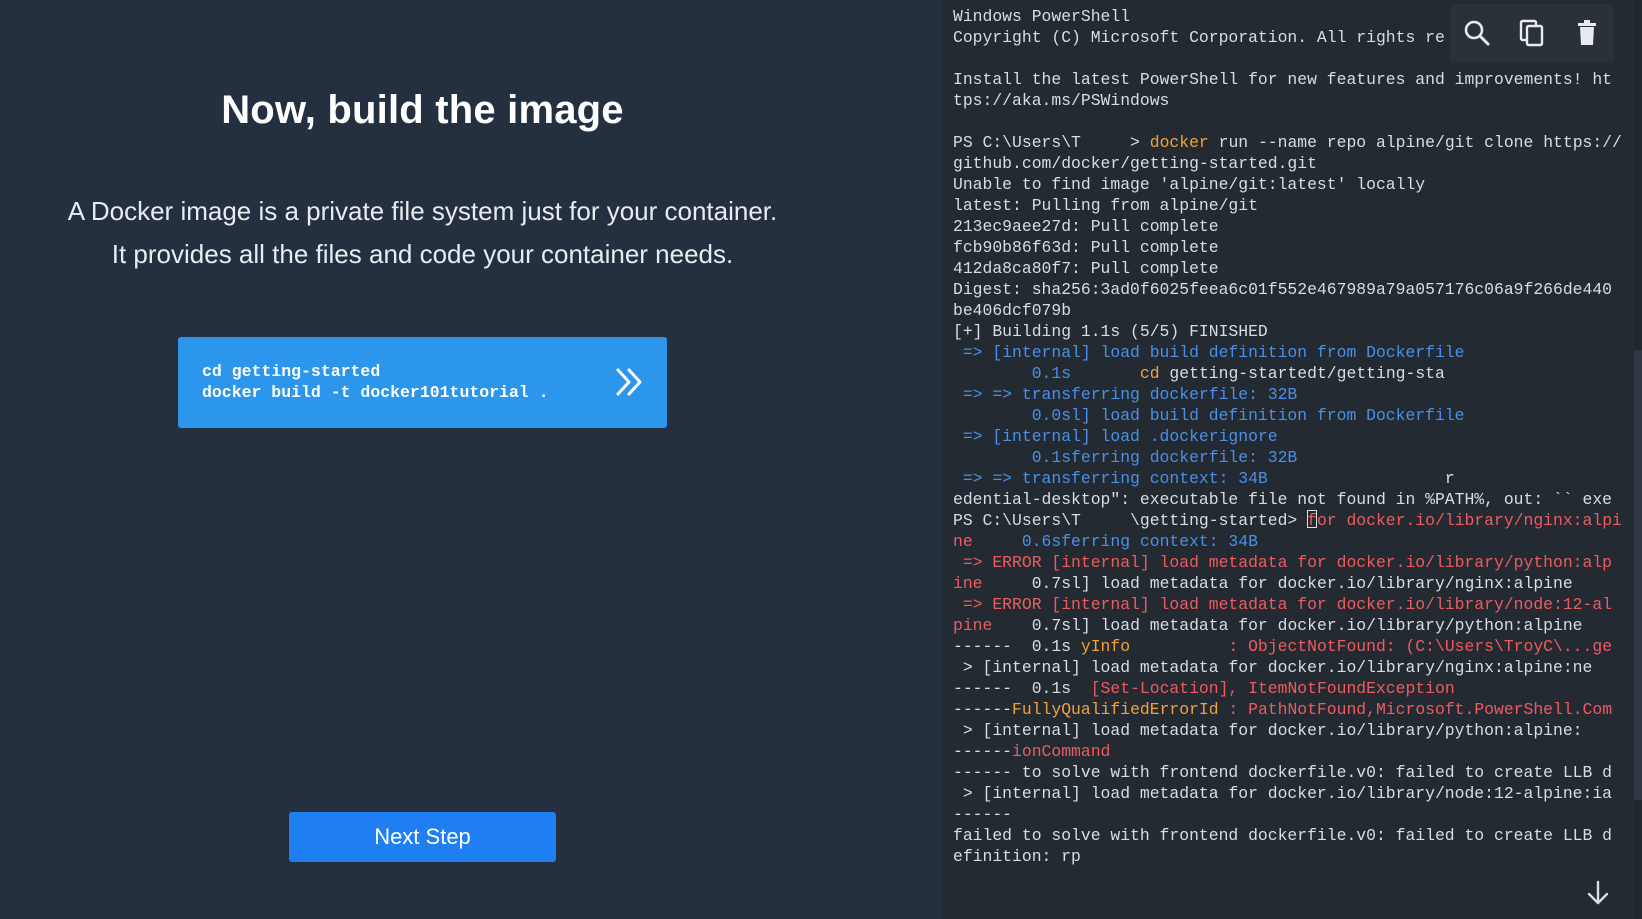 Image resolution: width=1642 pixels, height=919 pixels. I want to click on terminal-text: github.com/docker/getting-started.git, so click(1135, 163).